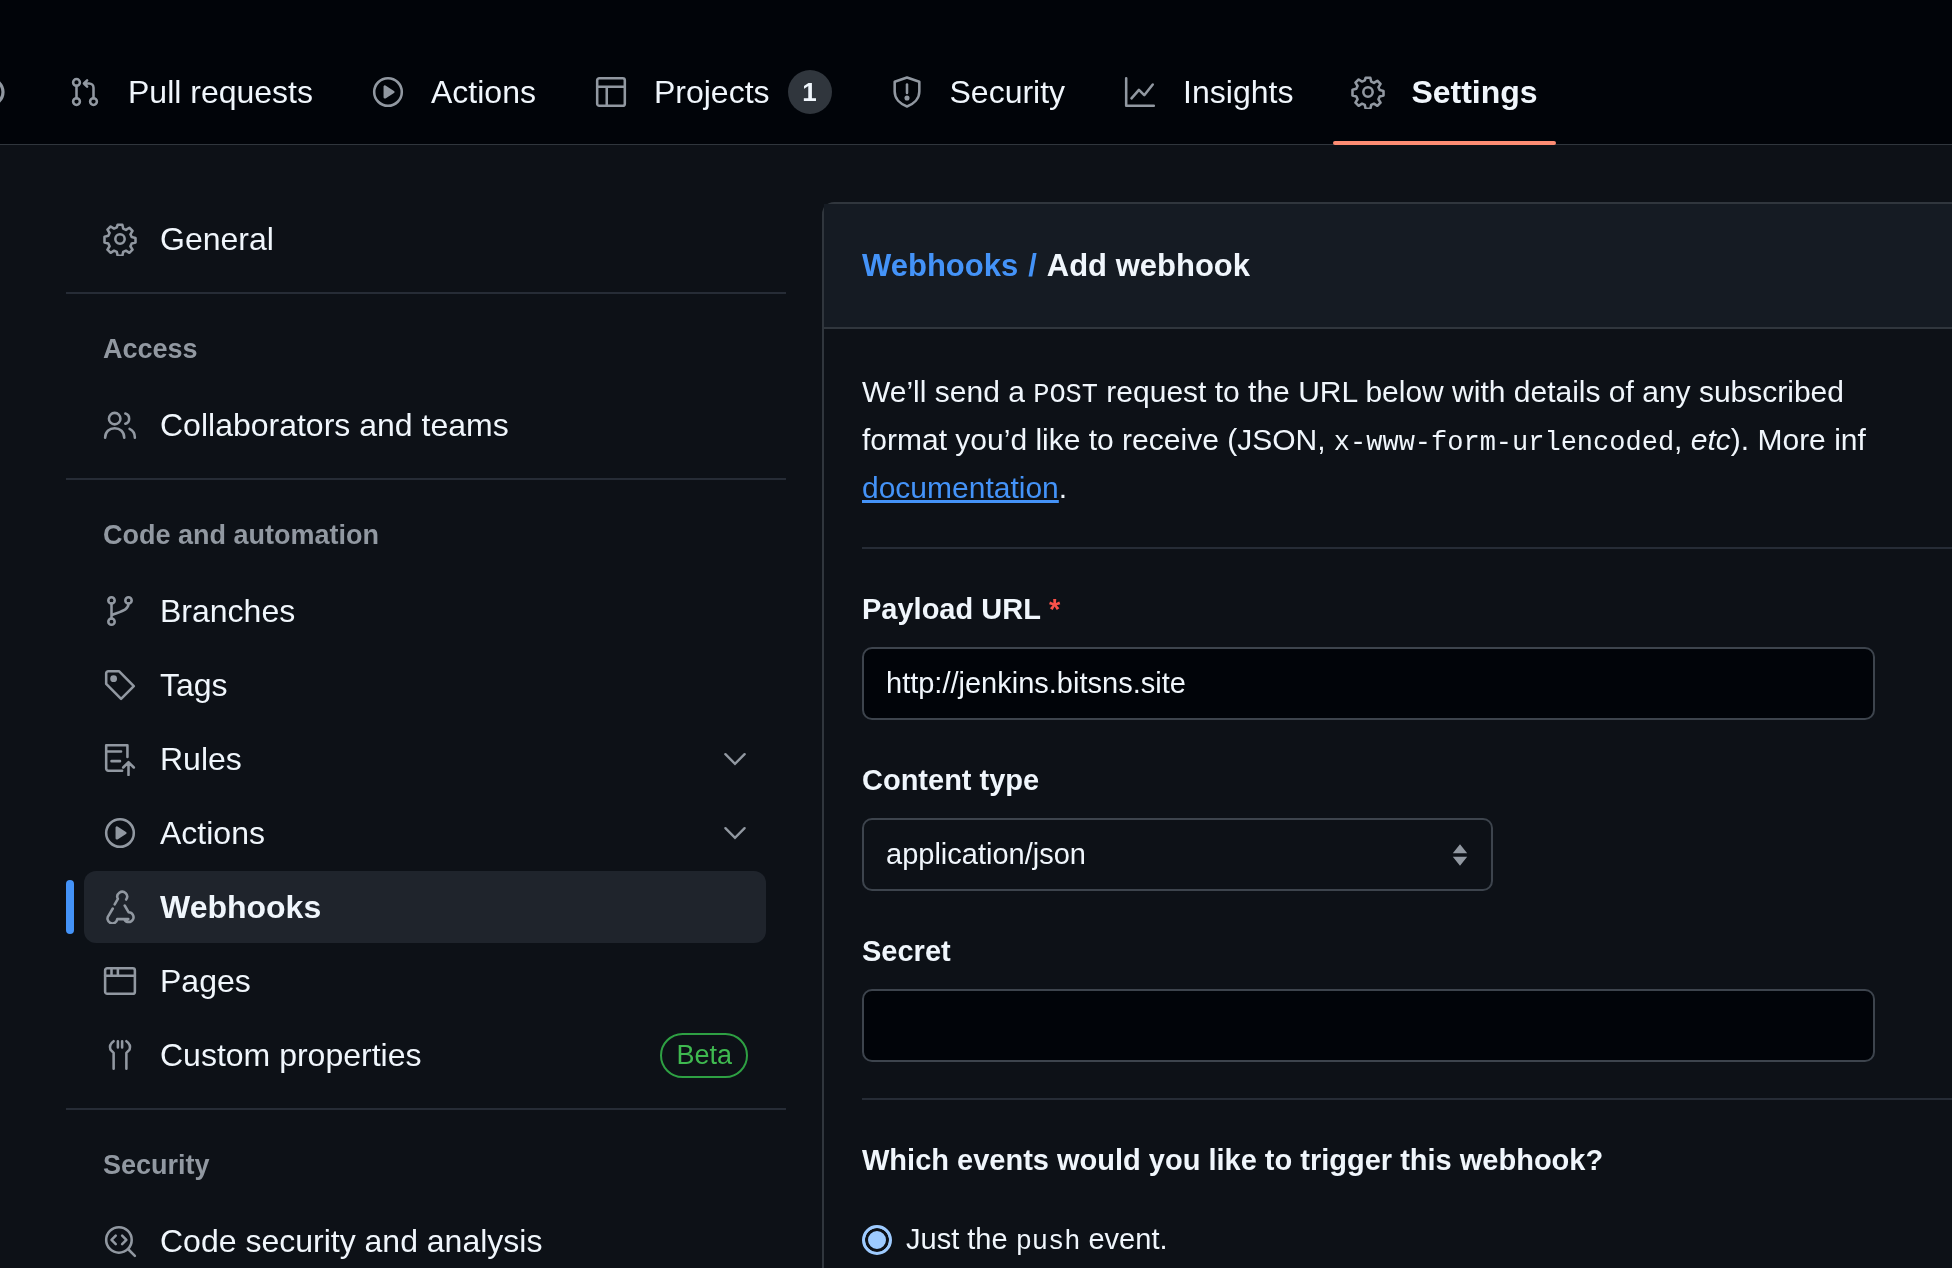 The width and height of the screenshot is (1952, 1268). What do you see at coordinates (425, 685) in the screenshot?
I see `sidebar-item: Tags` at bounding box center [425, 685].